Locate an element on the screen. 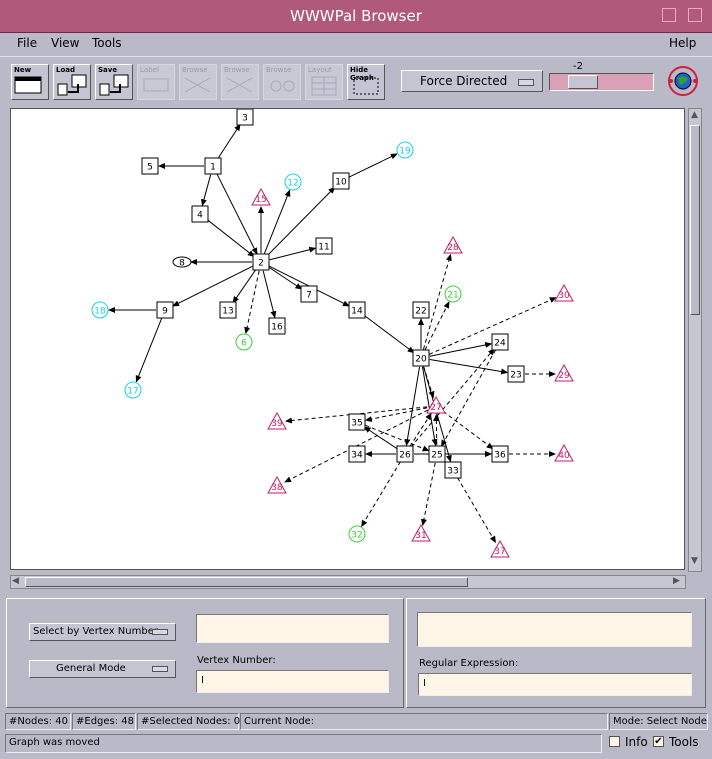  scroll-down-icon: ▼ is located at coordinates (694, 561).